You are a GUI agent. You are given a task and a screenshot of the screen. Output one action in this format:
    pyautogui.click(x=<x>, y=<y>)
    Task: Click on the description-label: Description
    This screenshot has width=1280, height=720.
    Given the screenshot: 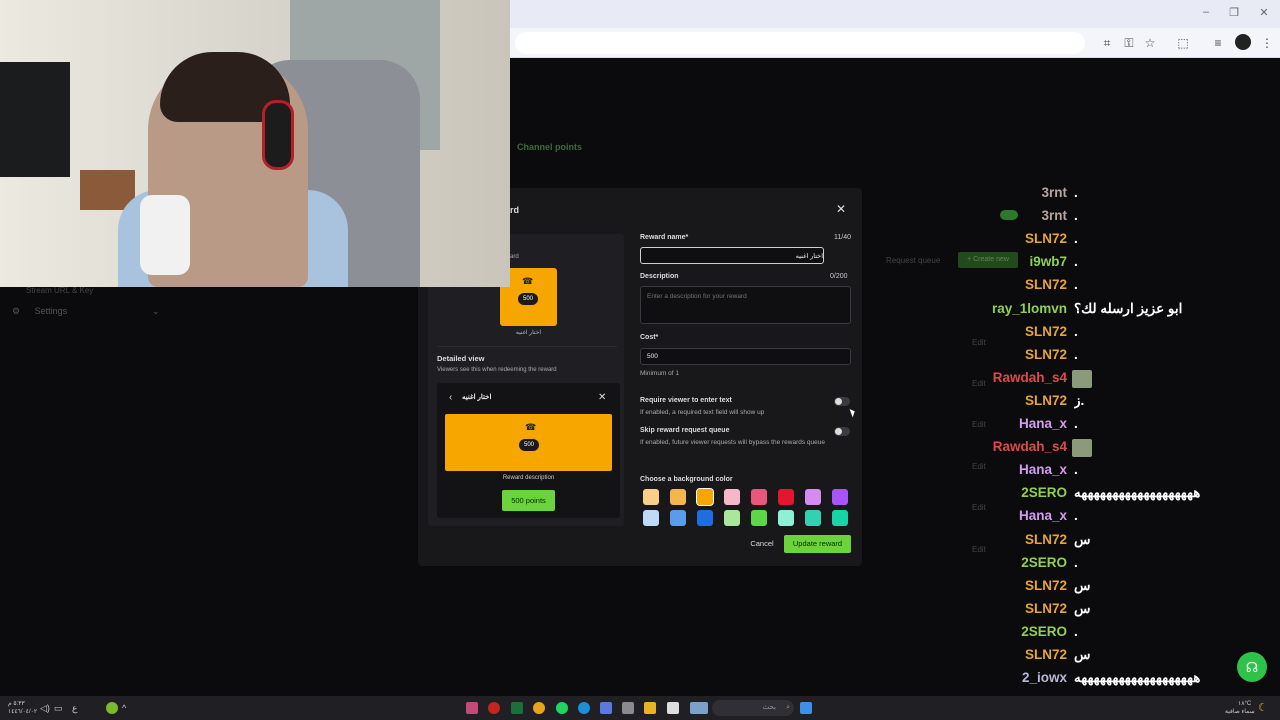 What is the action you would take?
    pyautogui.click(x=659, y=276)
    